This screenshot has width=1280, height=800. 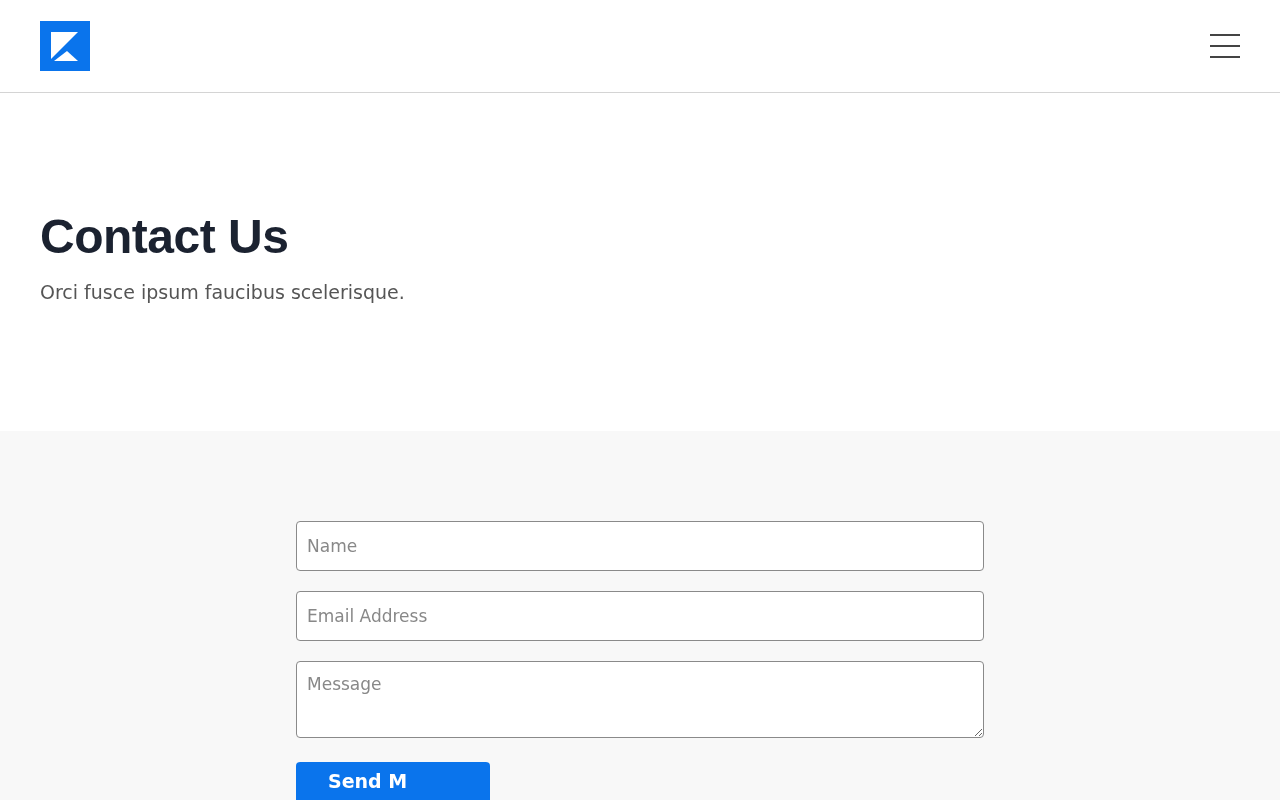 I want to click on menu-icon, so click(x=1225, y=46).